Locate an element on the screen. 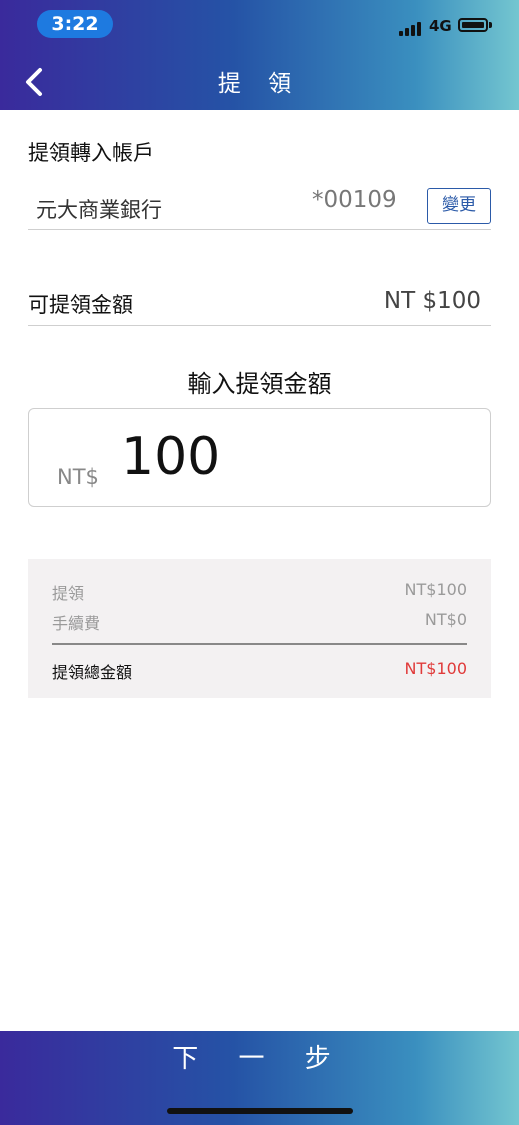  next-step-button: 下 一 步 is located at coordinates (259, 1059).